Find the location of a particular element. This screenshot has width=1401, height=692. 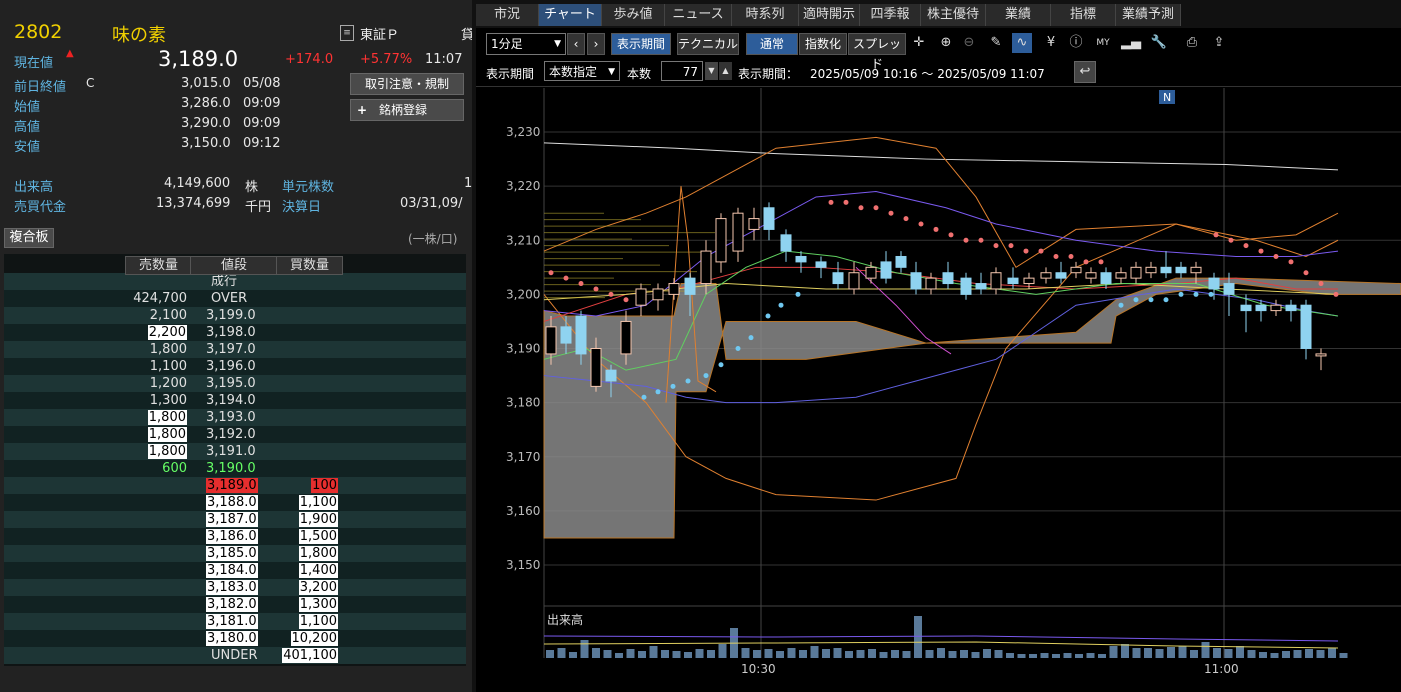

order-book-row: 1,800 3,193.0 is located at coordinates (235, 417).